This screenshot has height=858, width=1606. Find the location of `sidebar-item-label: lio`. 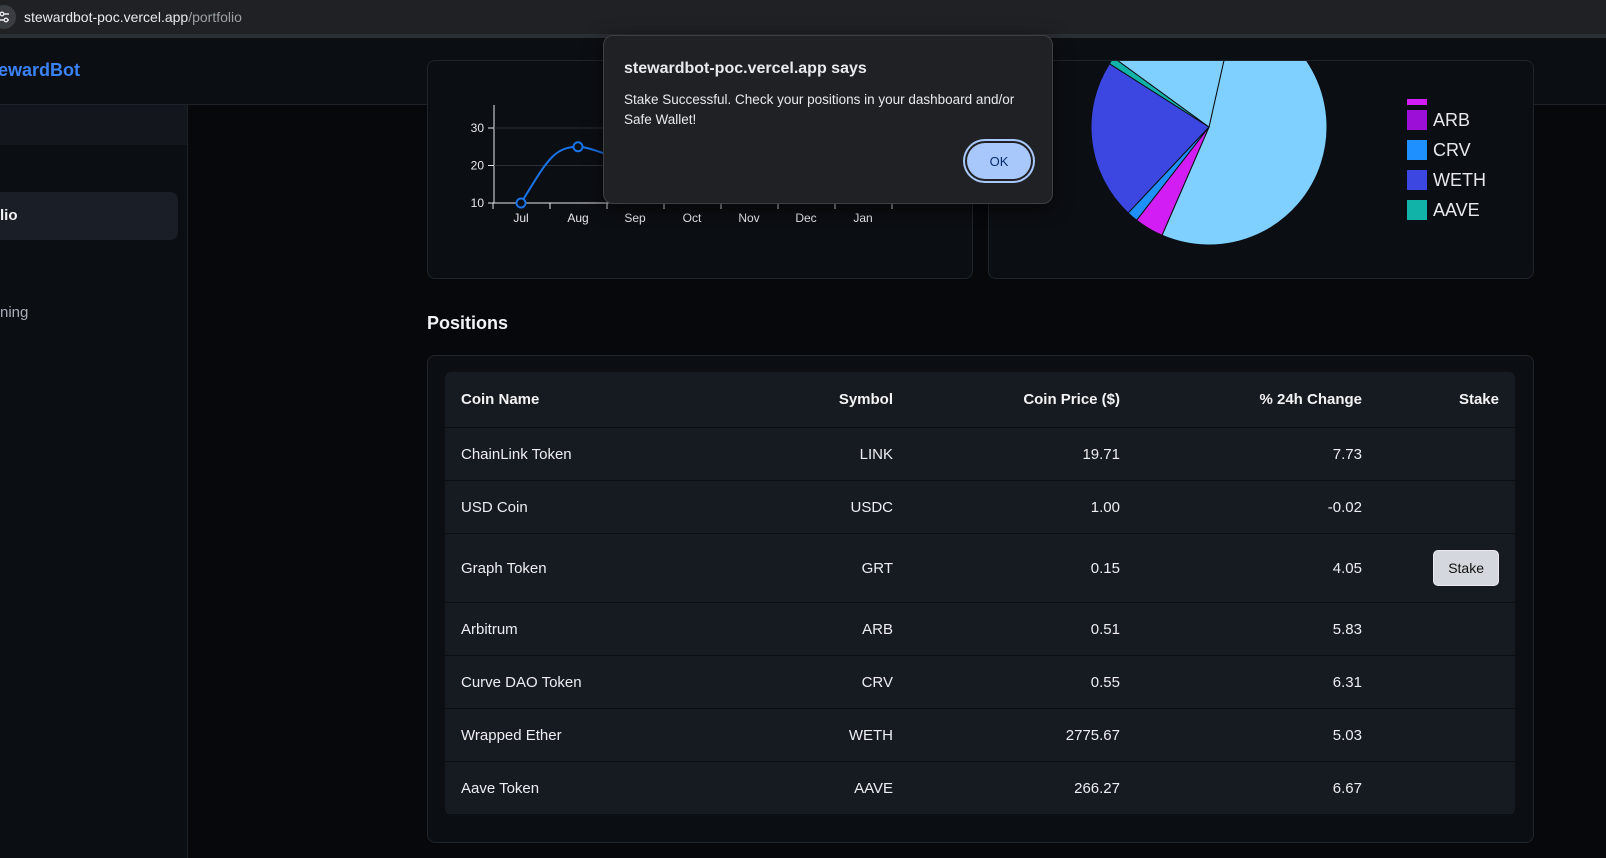

sidebar-item-label: lio is located at coordinates (9, 215).